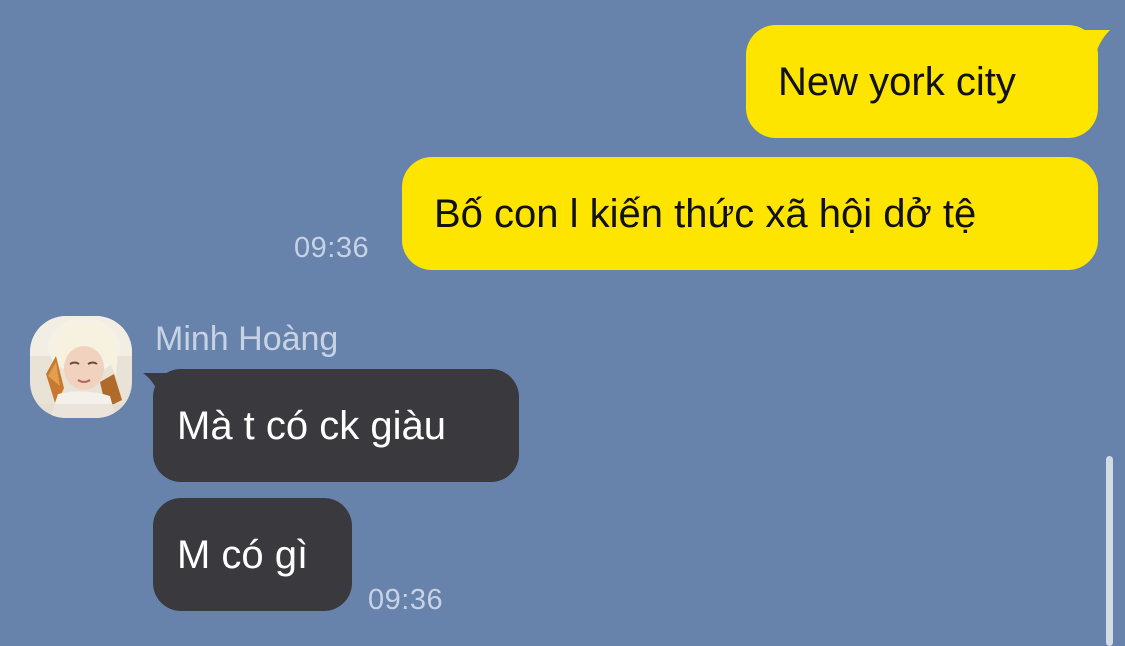 Image resolution: width=1125 pixels, height=646 pixels. What do you see at coordinates (332, 248) in the screenshot?
I see `outgoing-timestamp: 09:36` at bounding box center [332, 248].